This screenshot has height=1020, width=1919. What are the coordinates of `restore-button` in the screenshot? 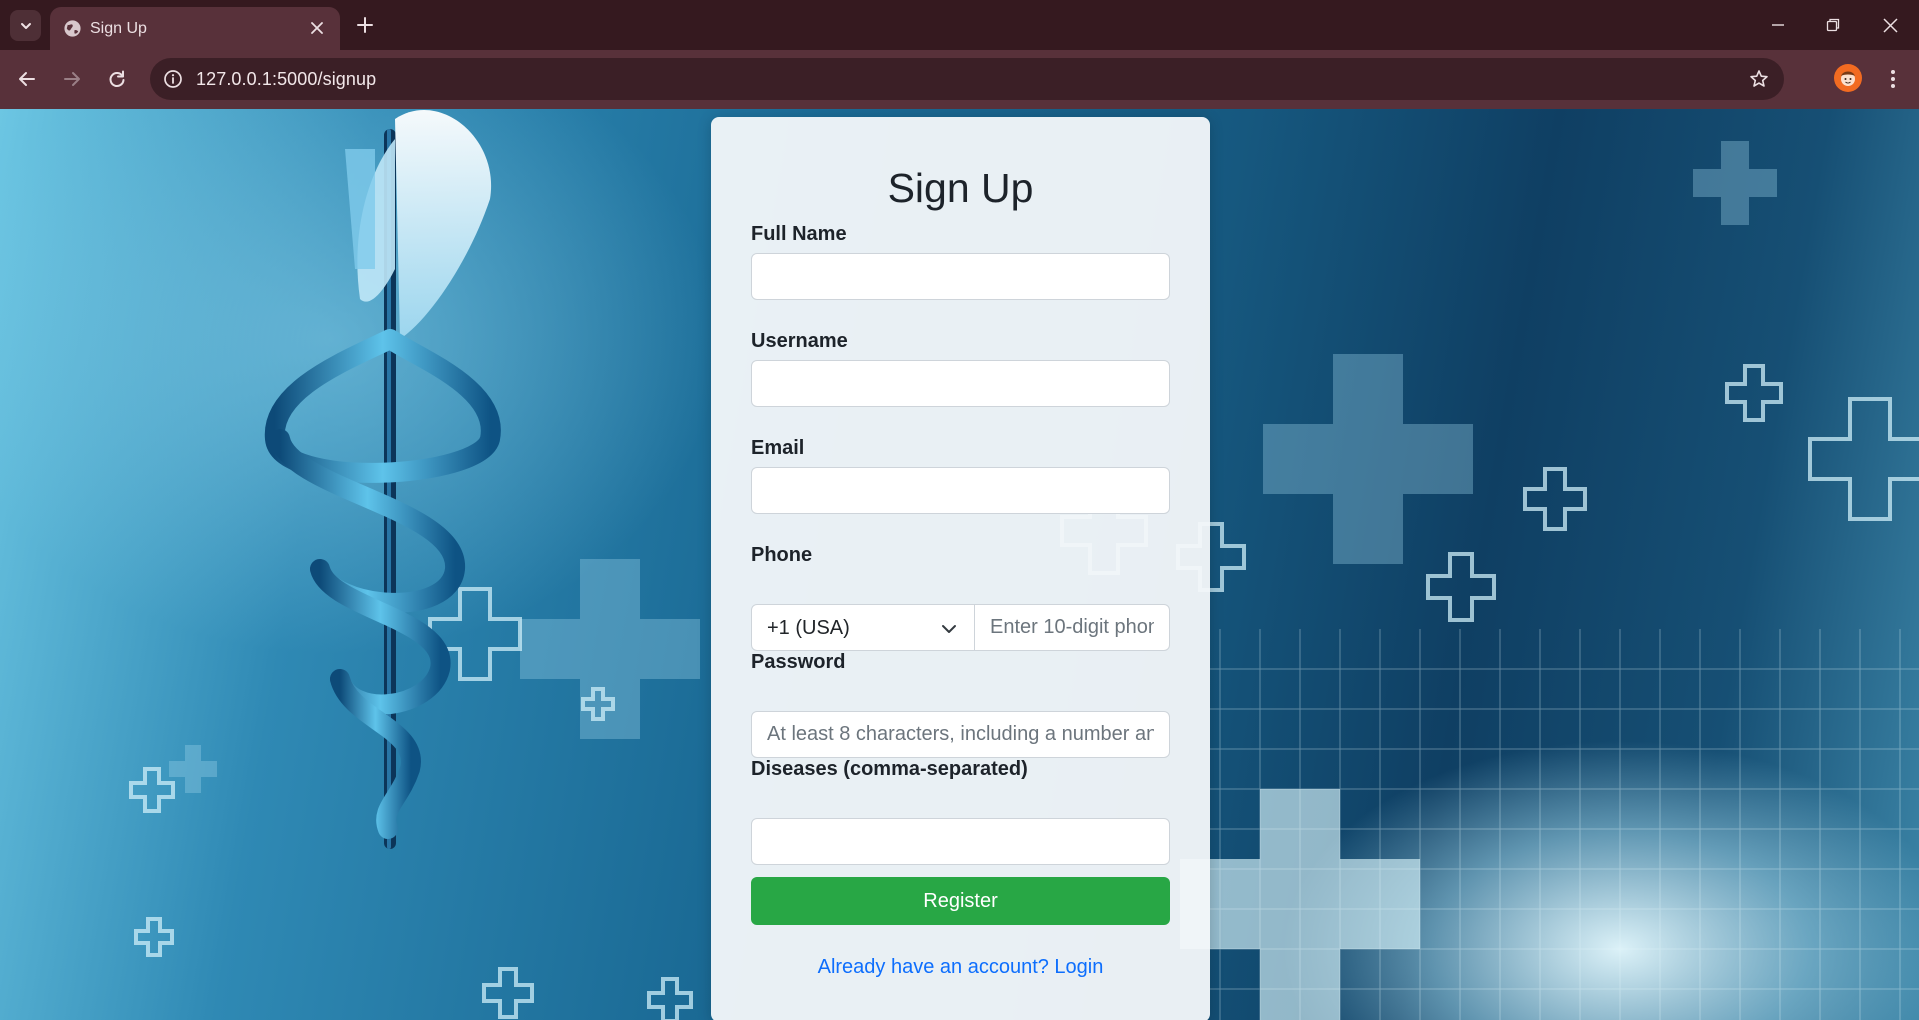 It's located at (1833, 25).